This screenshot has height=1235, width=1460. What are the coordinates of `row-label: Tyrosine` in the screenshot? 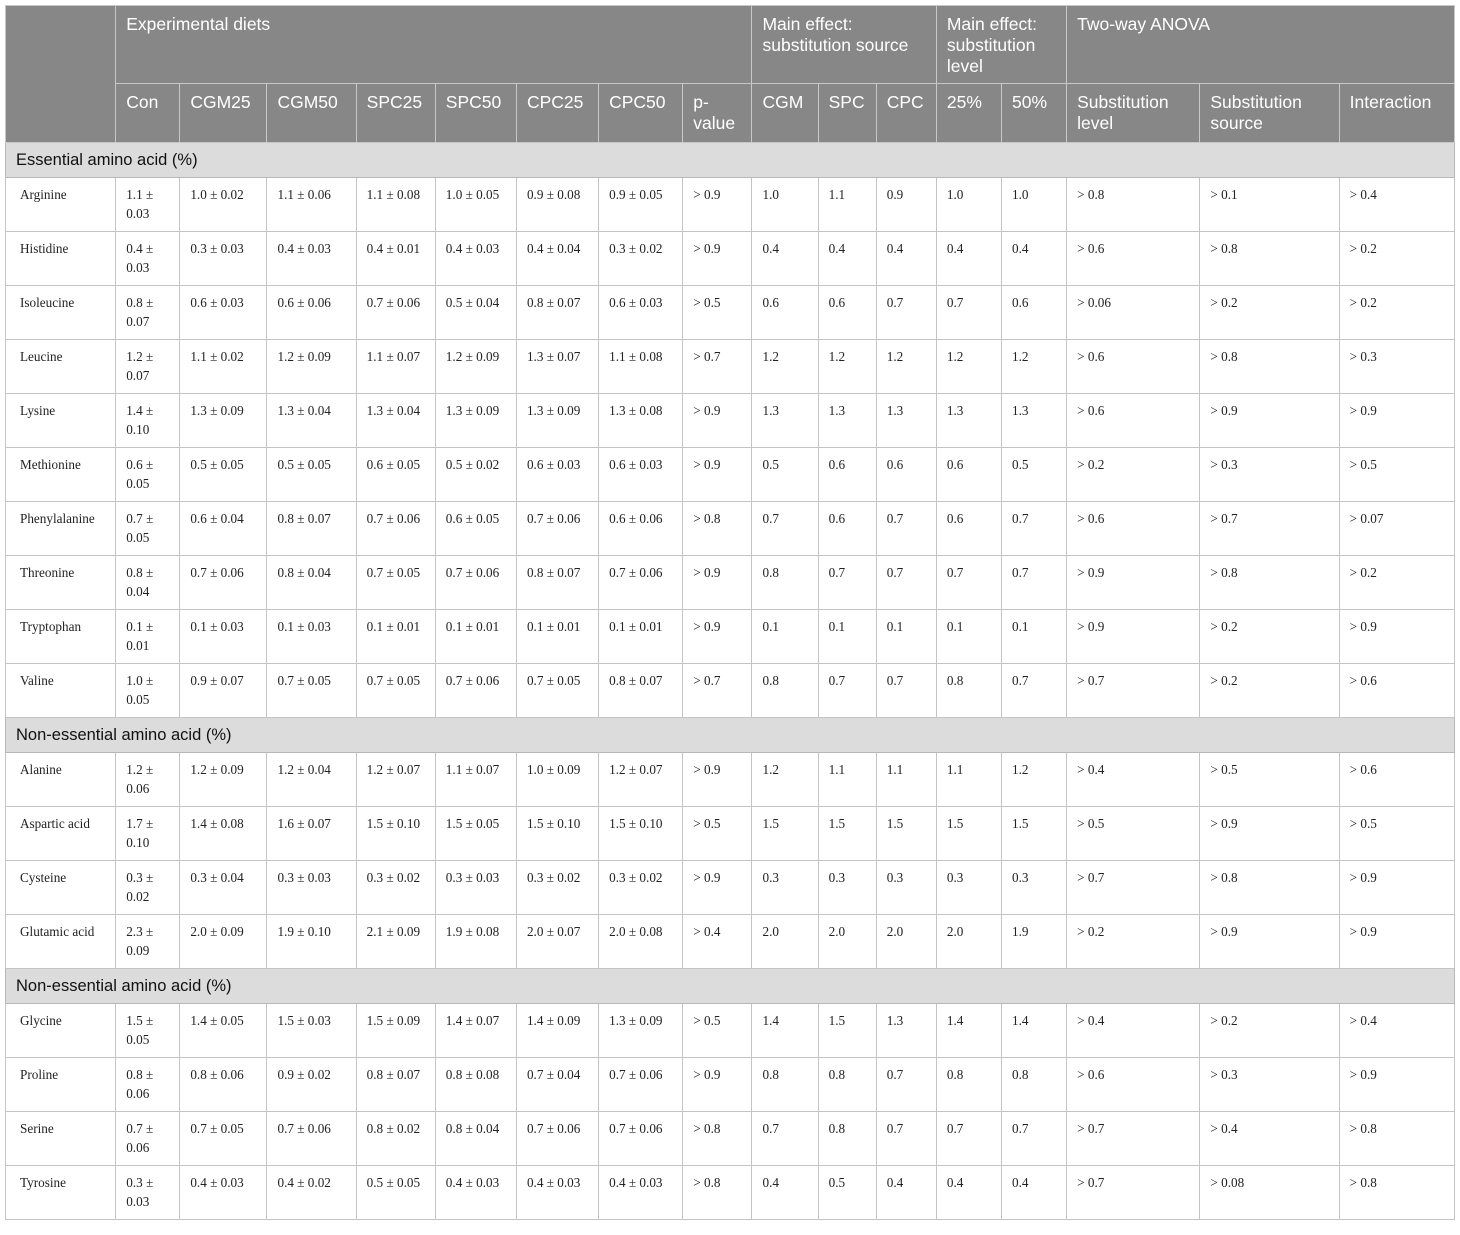 It's located at (60, 1192).